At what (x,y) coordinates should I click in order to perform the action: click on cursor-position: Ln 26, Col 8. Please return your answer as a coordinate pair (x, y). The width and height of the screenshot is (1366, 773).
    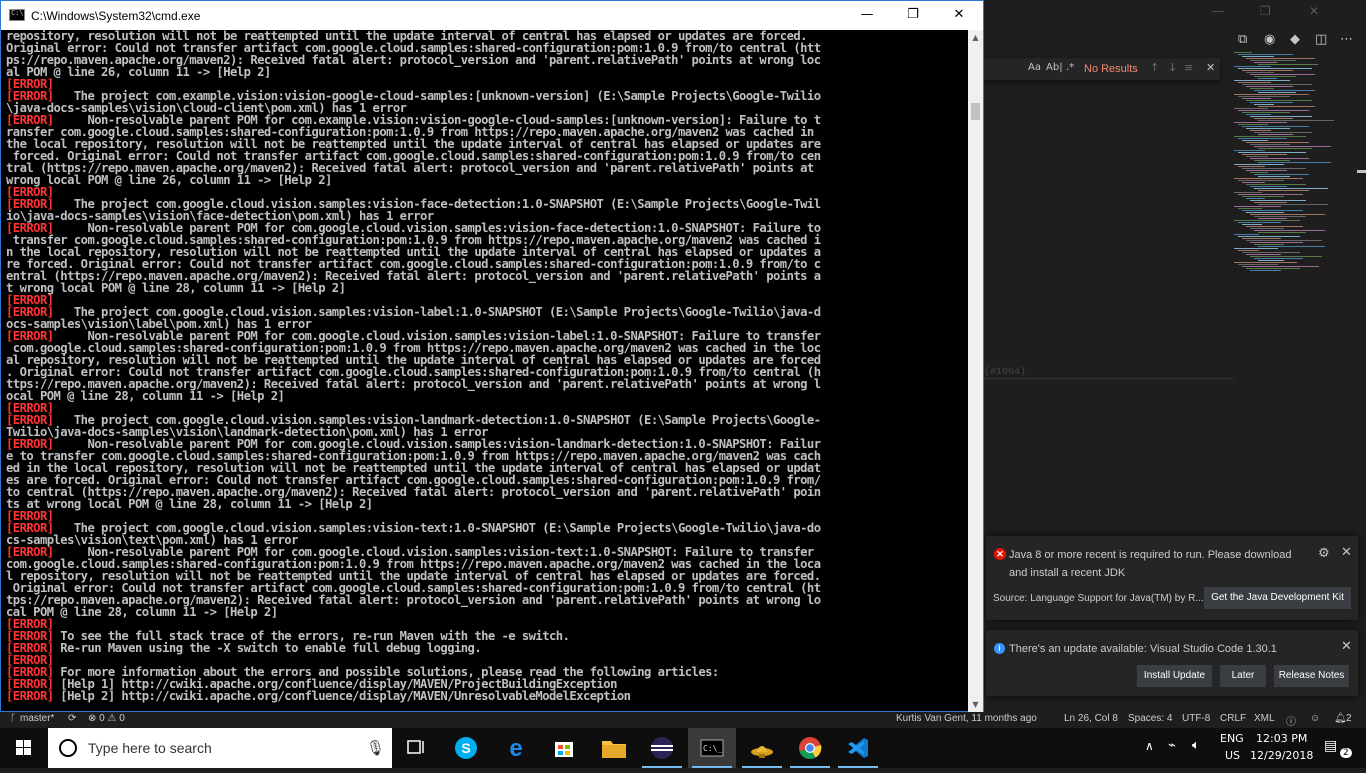
    Looking at the image, I should click on (1091, 718).